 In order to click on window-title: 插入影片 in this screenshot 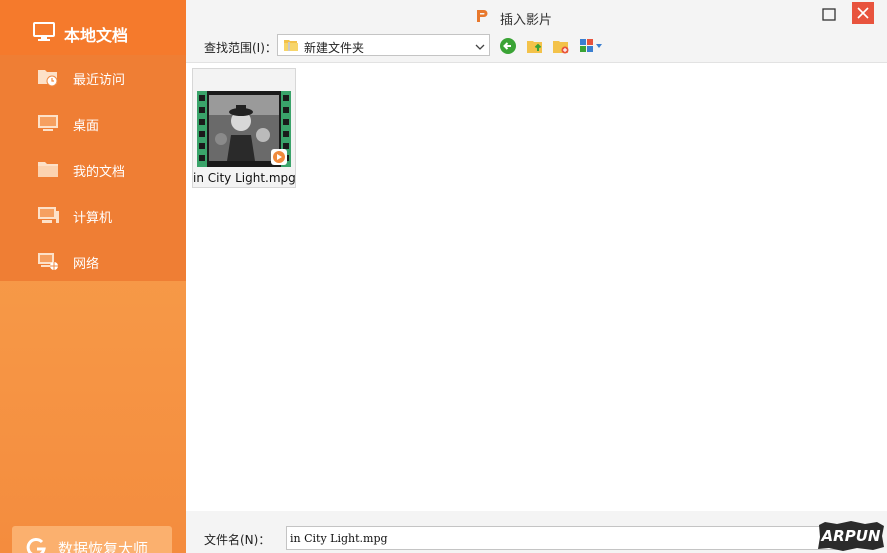, I will do `click(526, 20)`.